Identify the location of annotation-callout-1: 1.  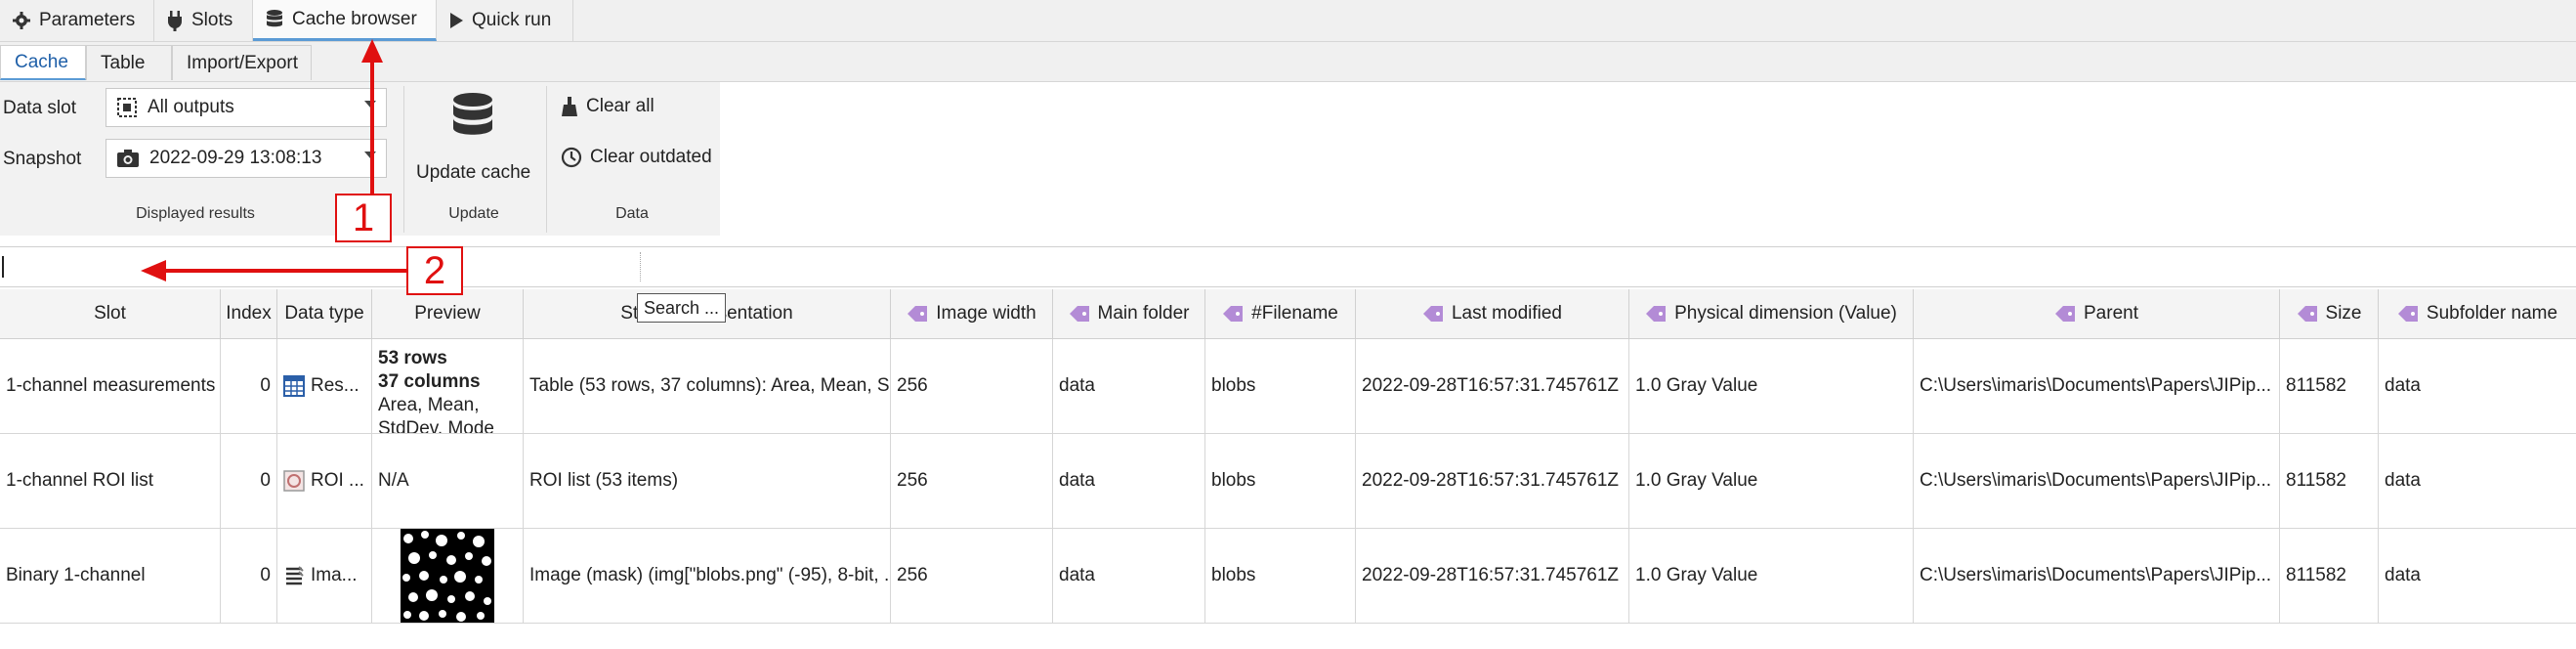
(363, 218).